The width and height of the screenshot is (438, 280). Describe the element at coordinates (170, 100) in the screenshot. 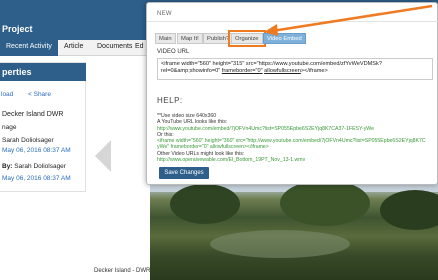

I see `help-title: HELP:` at that location.